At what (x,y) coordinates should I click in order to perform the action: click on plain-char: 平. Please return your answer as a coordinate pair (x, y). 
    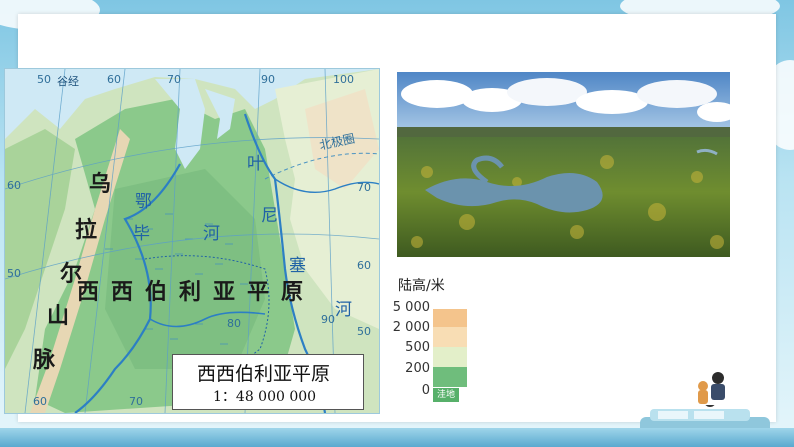
    Looking at the image, I should click on (258, 292).